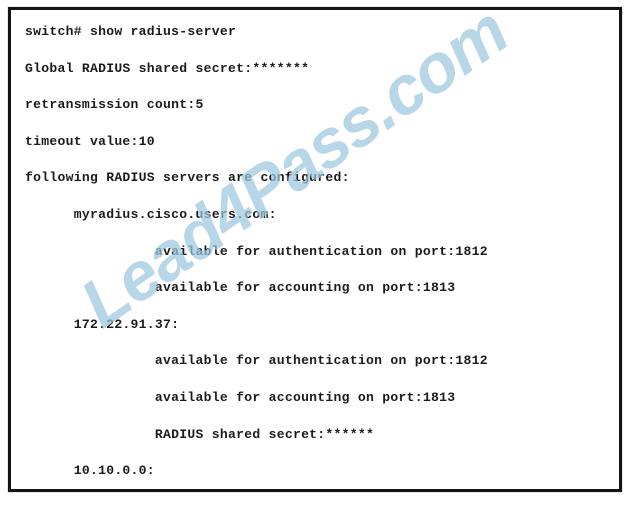  Describe the element at coordinates (167, 68) in the screenshot. I see `terminal-line: Global RADIUS shared secret:*******` at that location.